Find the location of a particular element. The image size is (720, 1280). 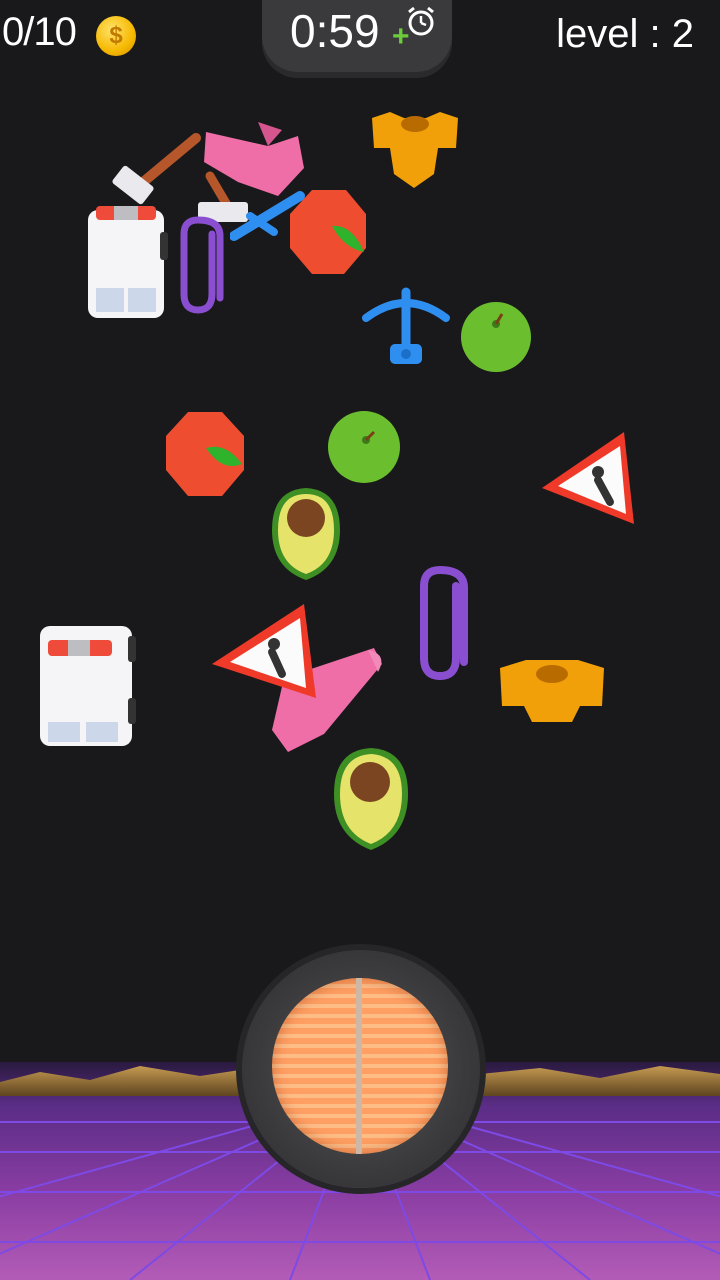

level-indicator: level : 2 is located at coordinates (625, 34).